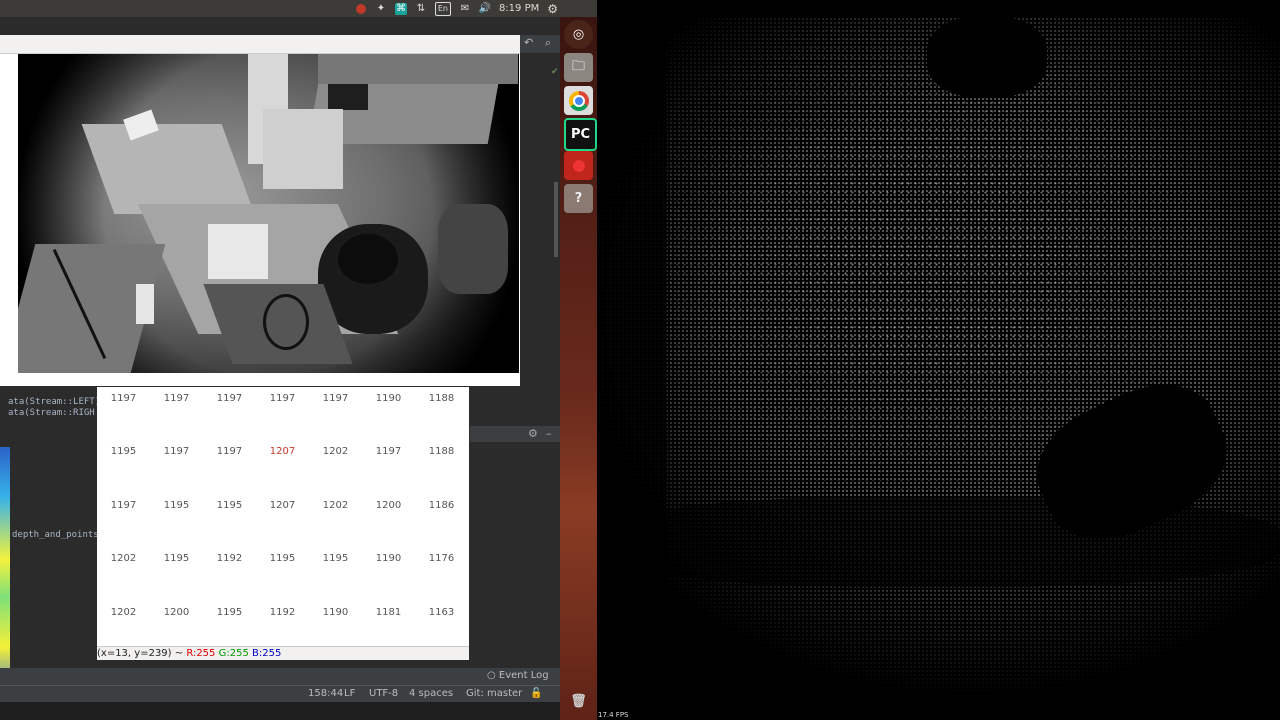 Image resolution: width=1280 pixels, height=720 pixels. I want to click on pixel-blue-value: B:255, so click(267, 653).